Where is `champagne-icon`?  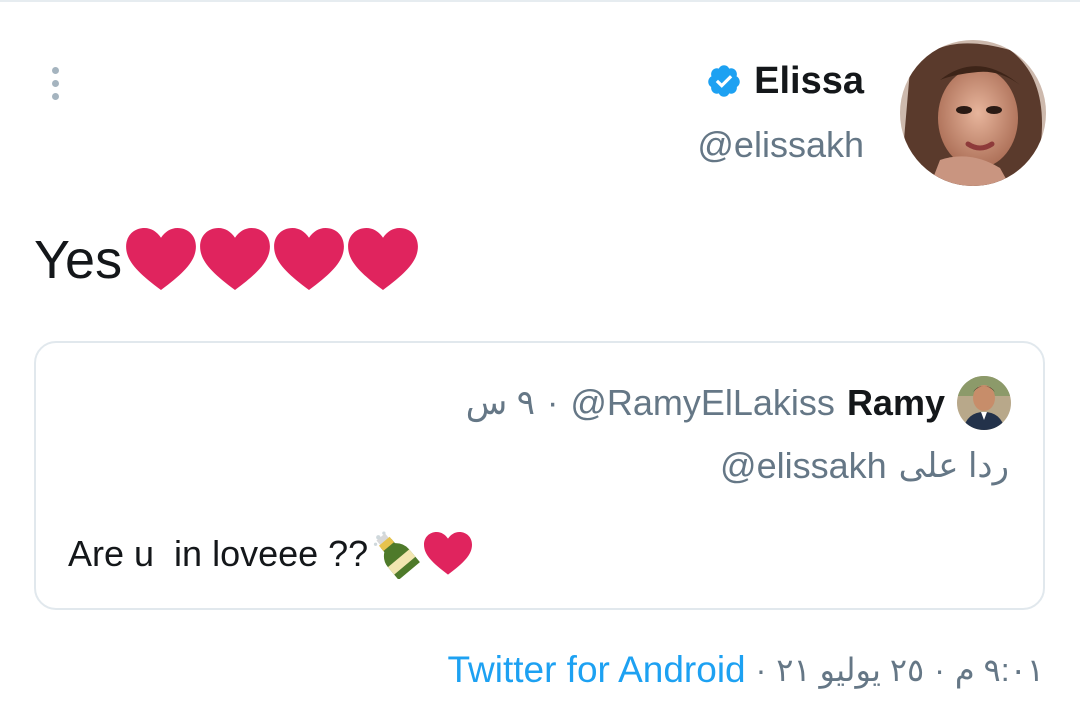
champagne-icon is located at coordinates (397, 555).